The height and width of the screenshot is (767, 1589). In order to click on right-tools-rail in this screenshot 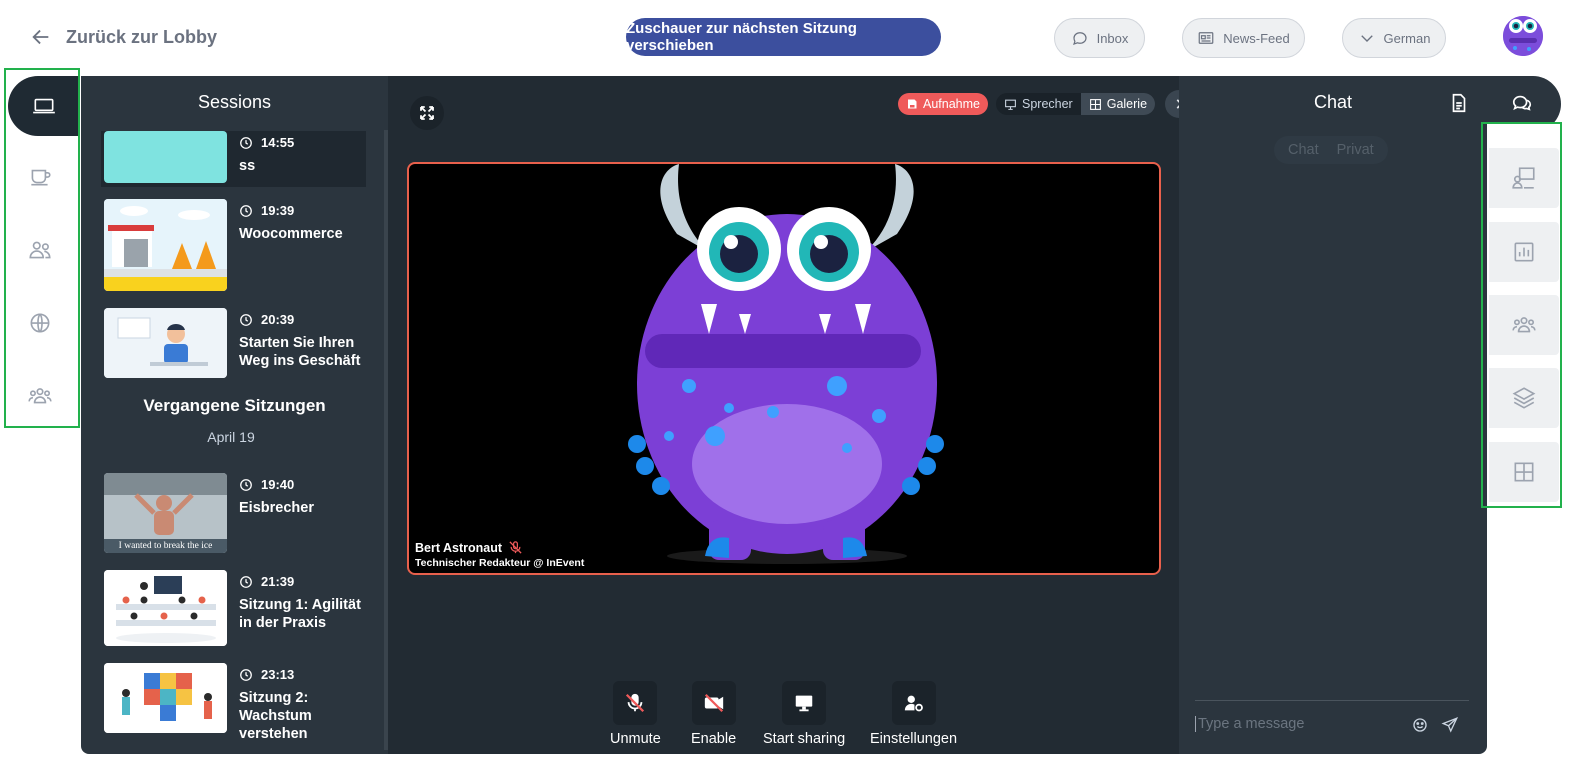, I will do `click(1524, 314)`.